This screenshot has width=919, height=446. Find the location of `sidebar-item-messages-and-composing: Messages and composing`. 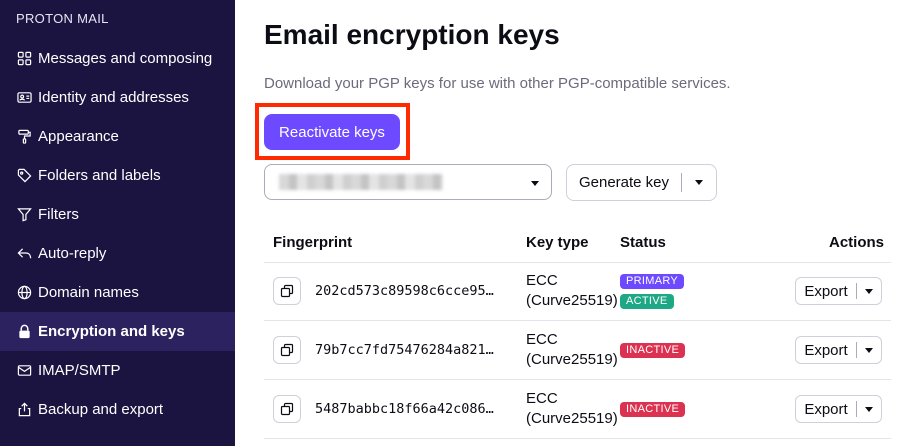

sidebar-item-messages-and-composing: Messages and composing is located at coordinates (117, 58).